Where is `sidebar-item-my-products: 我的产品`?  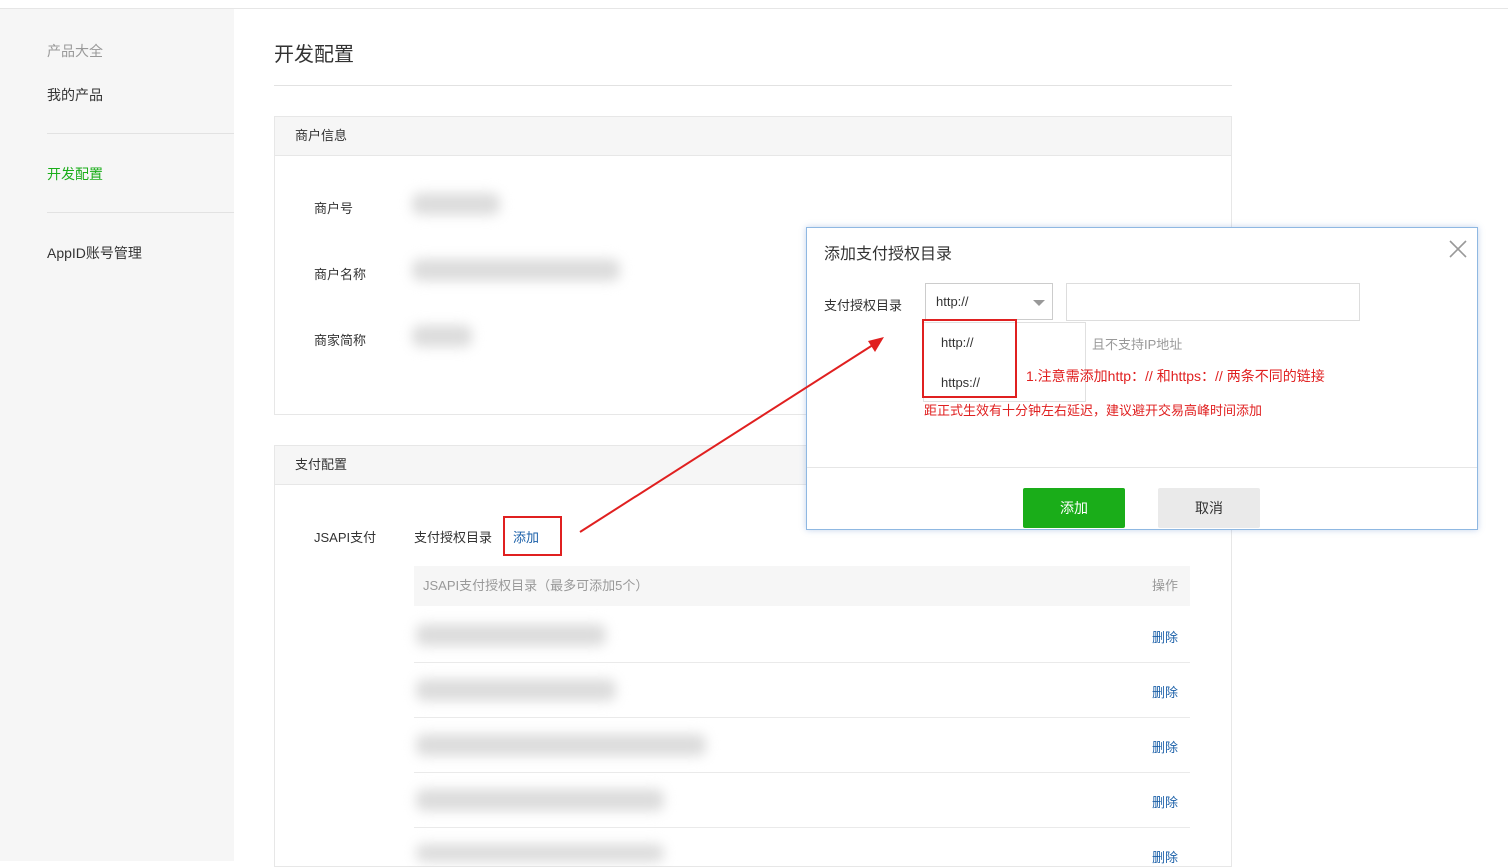 sidebar-item-my-products: 我的产品 is located at coordinates (75, 95).